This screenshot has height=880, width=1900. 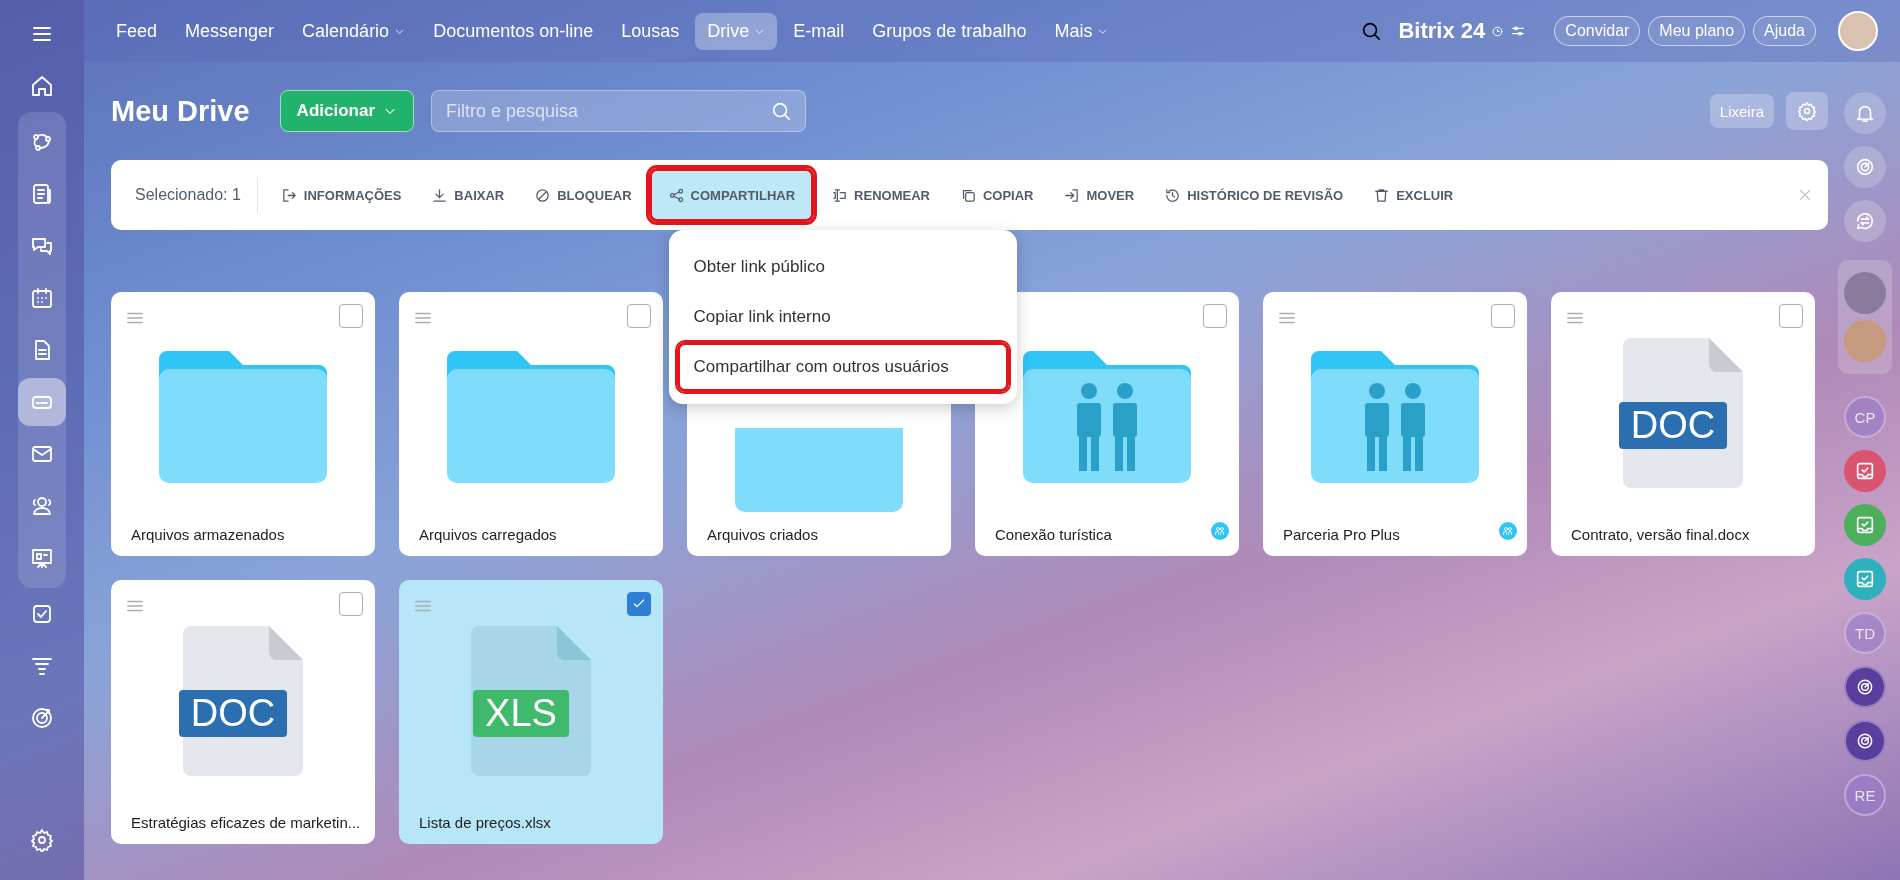 What do you see at coordinates (1053, 534) in the screenshot?
I see `file-name: Conexão turística` at bounding box center [1053, 534].